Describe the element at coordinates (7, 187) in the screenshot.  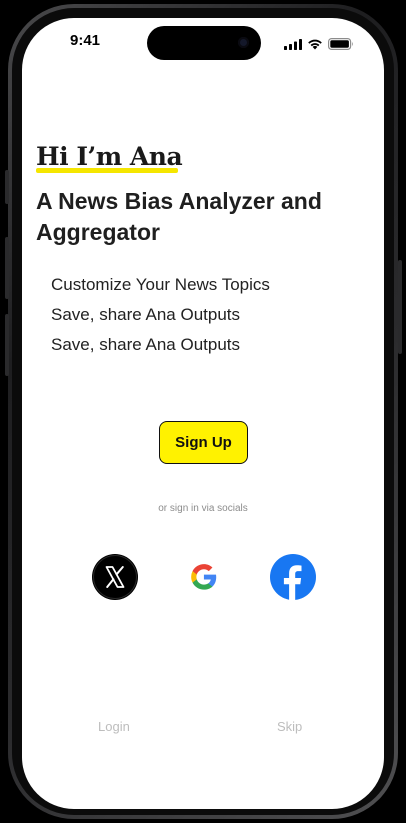
I see `action-button` at that location.